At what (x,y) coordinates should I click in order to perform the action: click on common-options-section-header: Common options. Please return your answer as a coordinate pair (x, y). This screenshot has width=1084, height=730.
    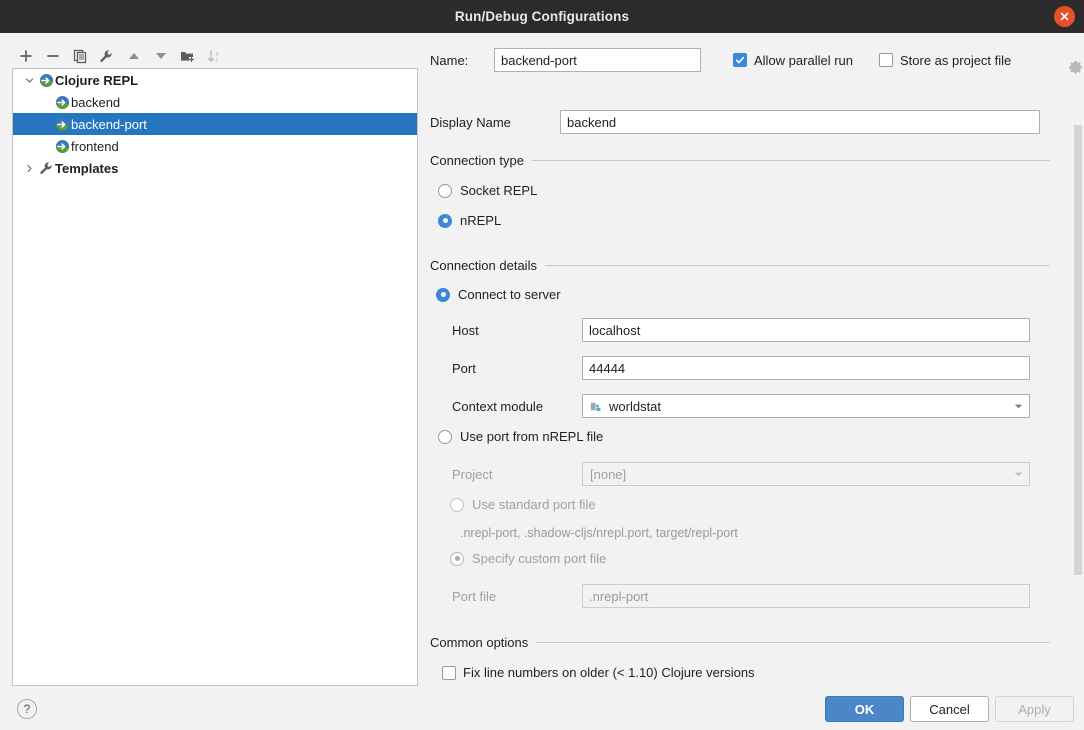
    Looking at the image, I should click on (740, 642).